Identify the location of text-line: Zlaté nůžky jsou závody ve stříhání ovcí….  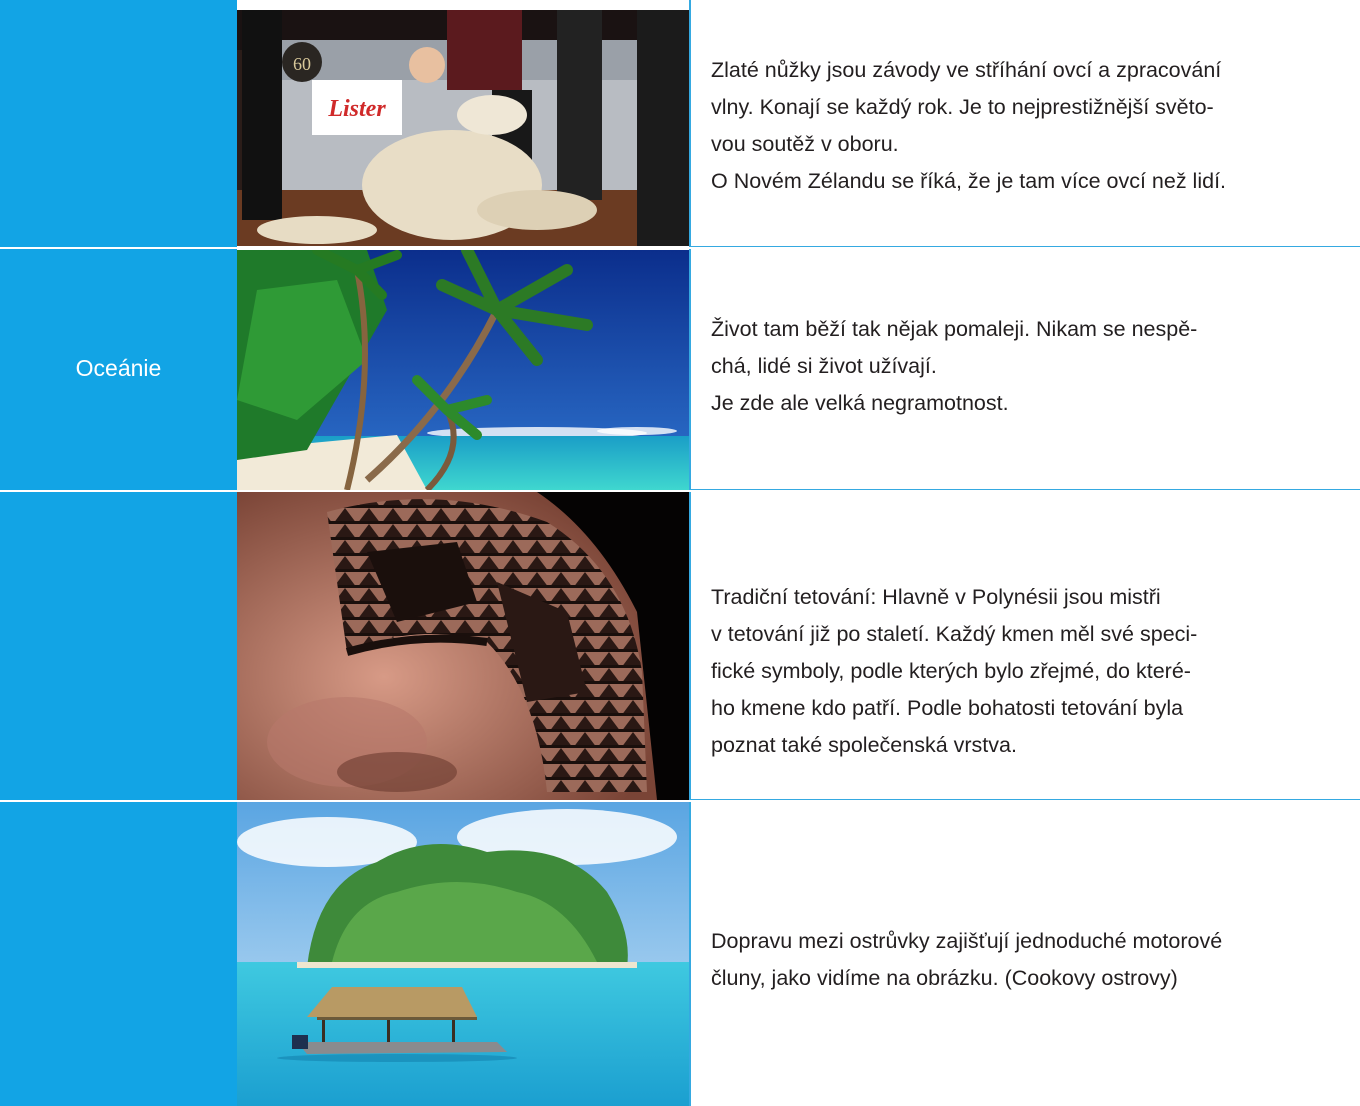
(966, 70).